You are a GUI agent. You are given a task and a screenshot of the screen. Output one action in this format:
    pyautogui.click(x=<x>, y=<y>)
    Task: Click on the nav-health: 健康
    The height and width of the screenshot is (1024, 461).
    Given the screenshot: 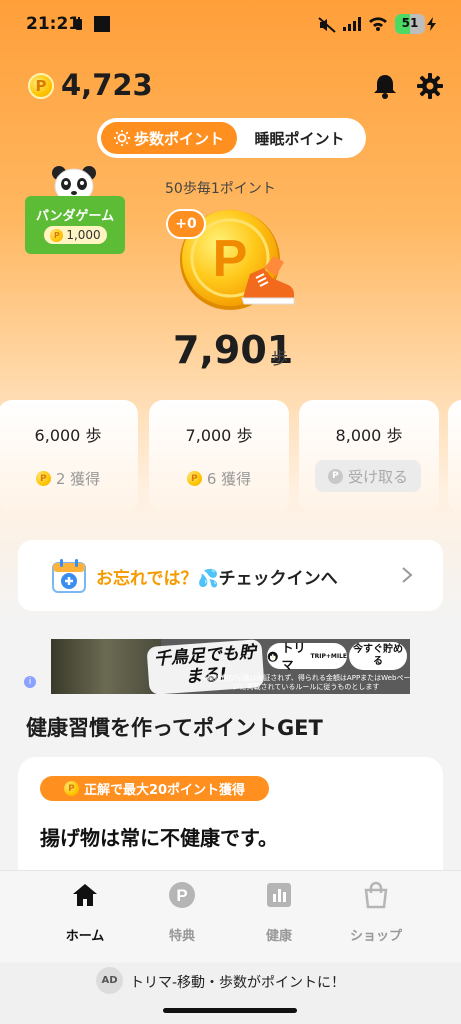 What is the action you would take?
    pyautogui.click(x=279, y=916)
    